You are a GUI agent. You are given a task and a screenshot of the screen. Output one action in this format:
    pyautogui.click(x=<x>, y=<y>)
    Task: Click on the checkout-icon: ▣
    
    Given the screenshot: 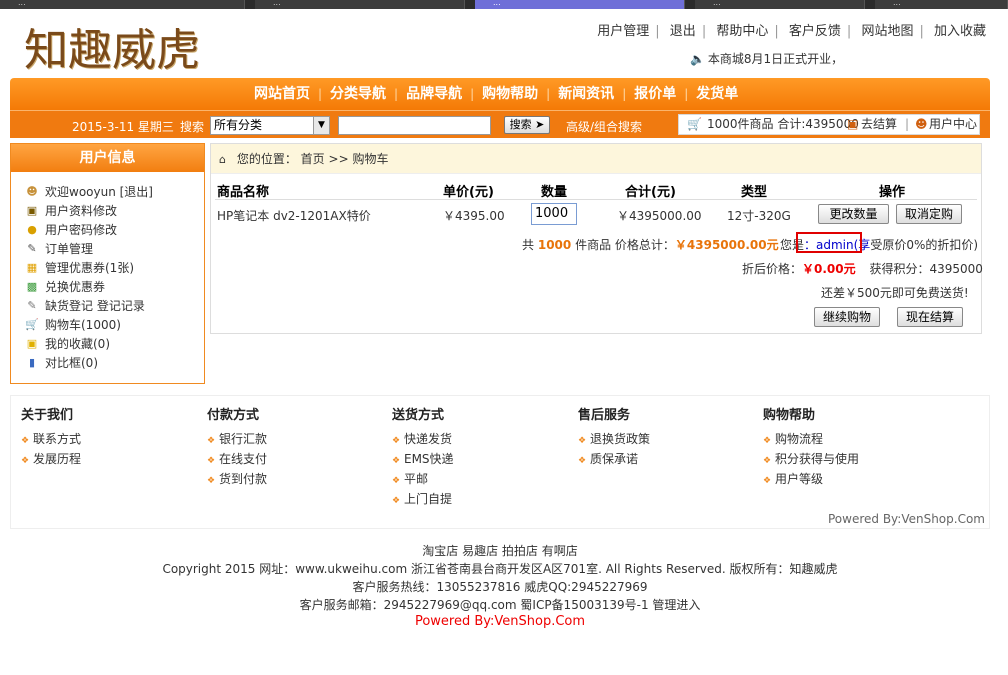 What is the action you would take?
    pyautogui.click(x=853, y=124)
    